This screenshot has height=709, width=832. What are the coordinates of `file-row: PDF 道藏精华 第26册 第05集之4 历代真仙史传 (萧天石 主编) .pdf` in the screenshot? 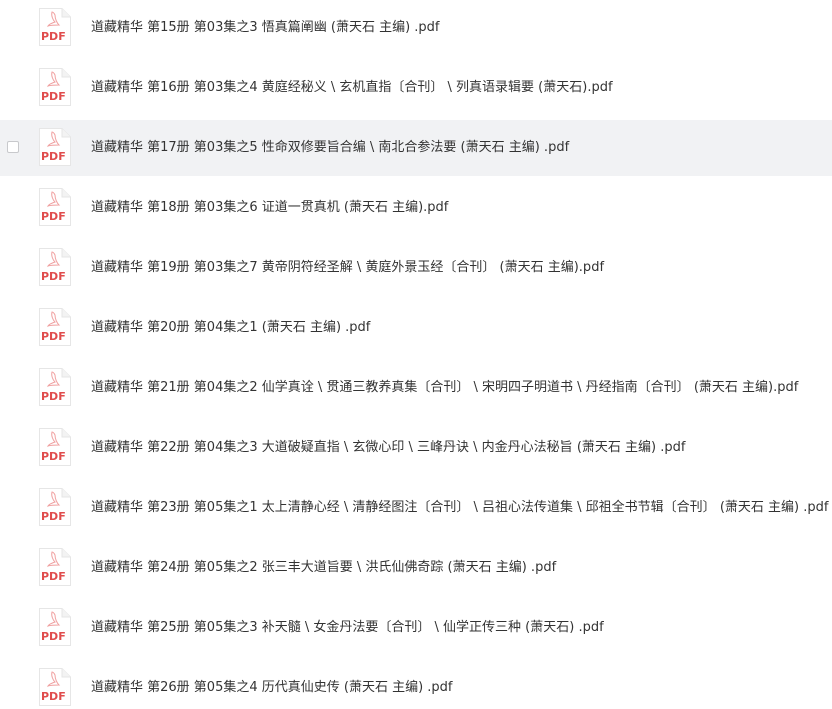 It's located at (416, 684).